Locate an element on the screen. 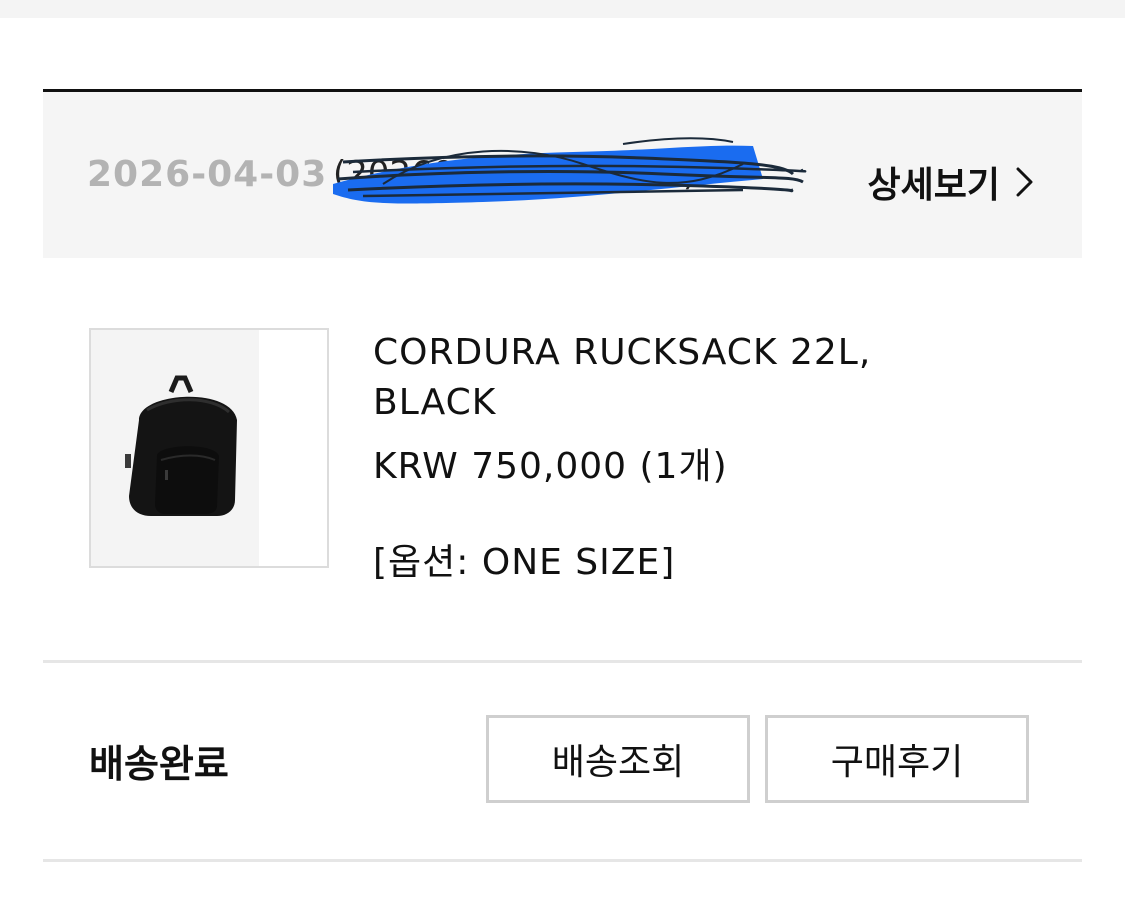 This screenshot has height=916, width=1125. product-thumbnail is located at coordinates (209, 448).